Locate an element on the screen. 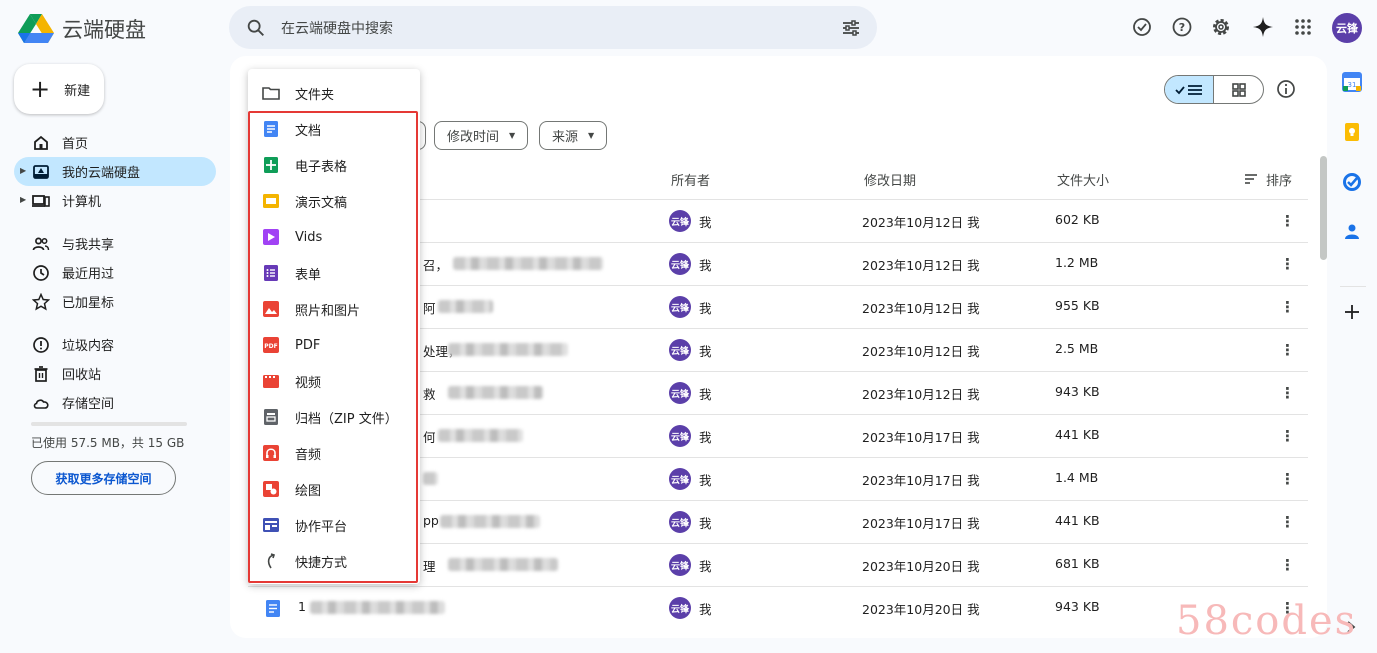 This screenshot has height=653, width=1377. sidebar-item-spam: 垃圾内容 is located at coordinates (115, 344).